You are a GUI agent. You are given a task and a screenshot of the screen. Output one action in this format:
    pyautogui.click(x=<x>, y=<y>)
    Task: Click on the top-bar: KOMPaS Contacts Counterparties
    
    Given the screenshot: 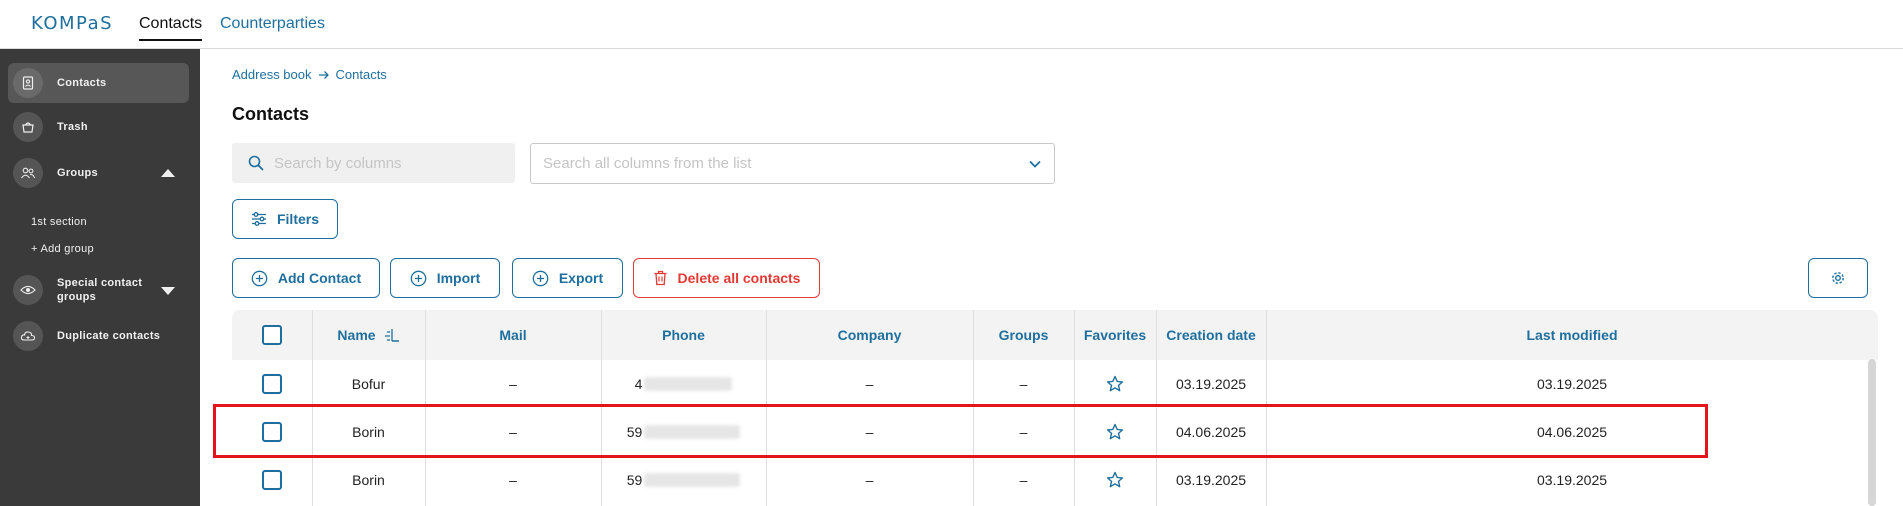 What is the action you would take?
    pyautogui.click(x=951, y=24)
    